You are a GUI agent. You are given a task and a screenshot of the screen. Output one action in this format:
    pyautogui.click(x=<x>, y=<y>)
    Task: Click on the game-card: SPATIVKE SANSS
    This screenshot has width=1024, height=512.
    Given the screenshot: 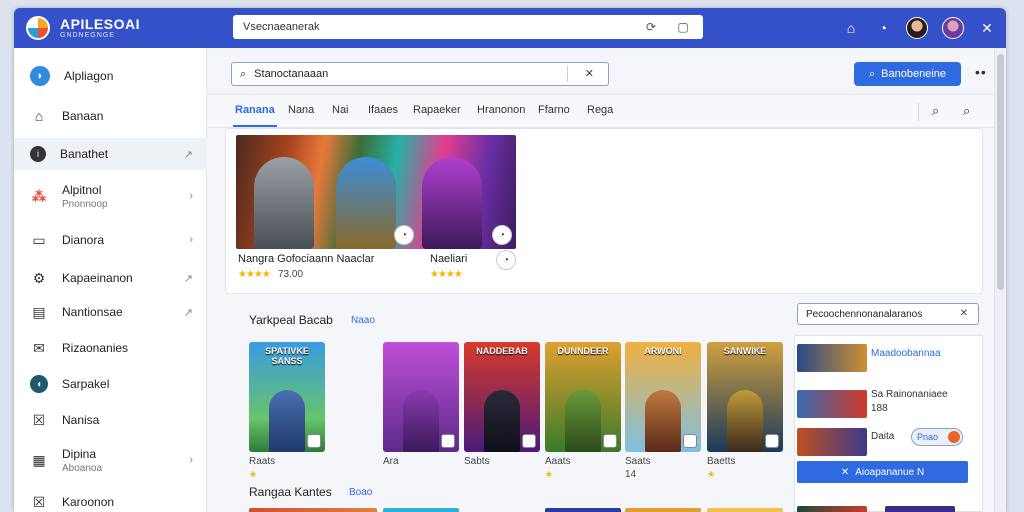 What is the action you would take?
    pyautogui.click(x=287, y=397)
    